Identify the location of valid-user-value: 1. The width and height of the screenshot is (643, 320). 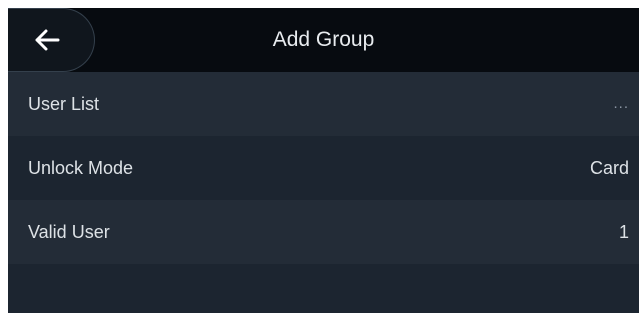
(623, 232).